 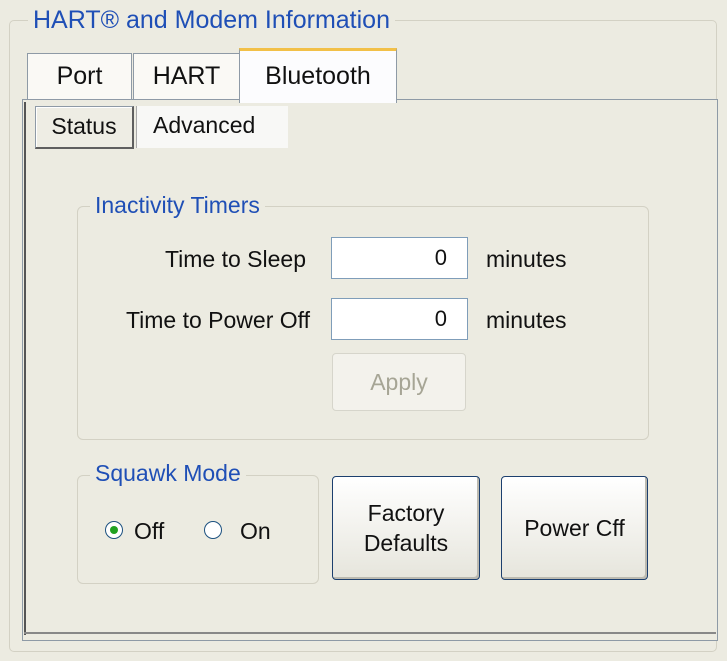 I want to click on squawk-off-label: Off, so click(x=149, y=531).